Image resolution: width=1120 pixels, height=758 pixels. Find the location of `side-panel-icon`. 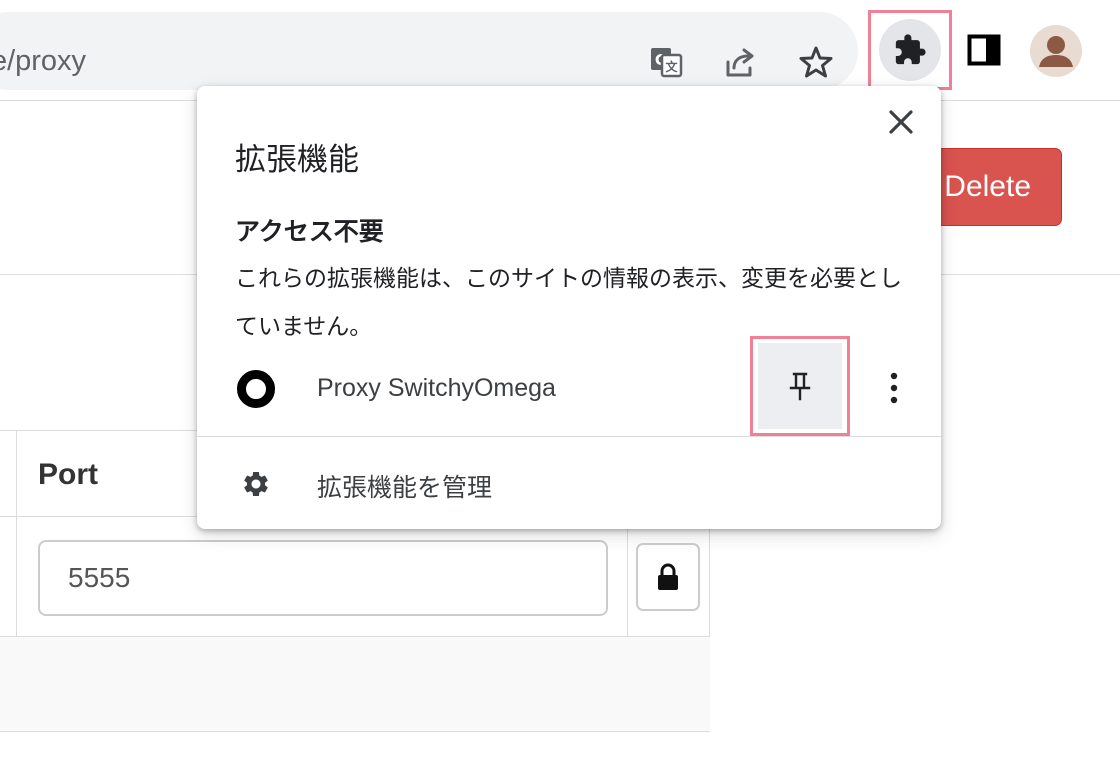

side-panel-icon is located at coordinates (984, 50).